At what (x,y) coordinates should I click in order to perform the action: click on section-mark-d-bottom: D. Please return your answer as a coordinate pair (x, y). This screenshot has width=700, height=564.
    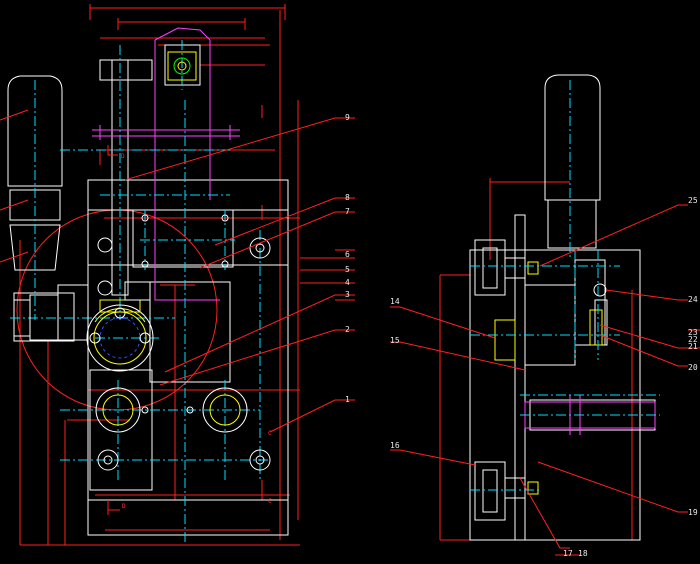
    Looking at the image, I should click on (124, 506).